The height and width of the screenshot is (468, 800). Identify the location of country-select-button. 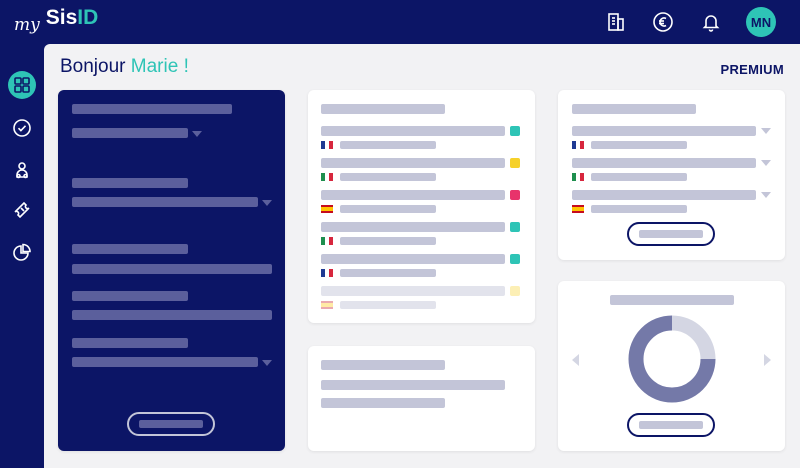
(671, 234).